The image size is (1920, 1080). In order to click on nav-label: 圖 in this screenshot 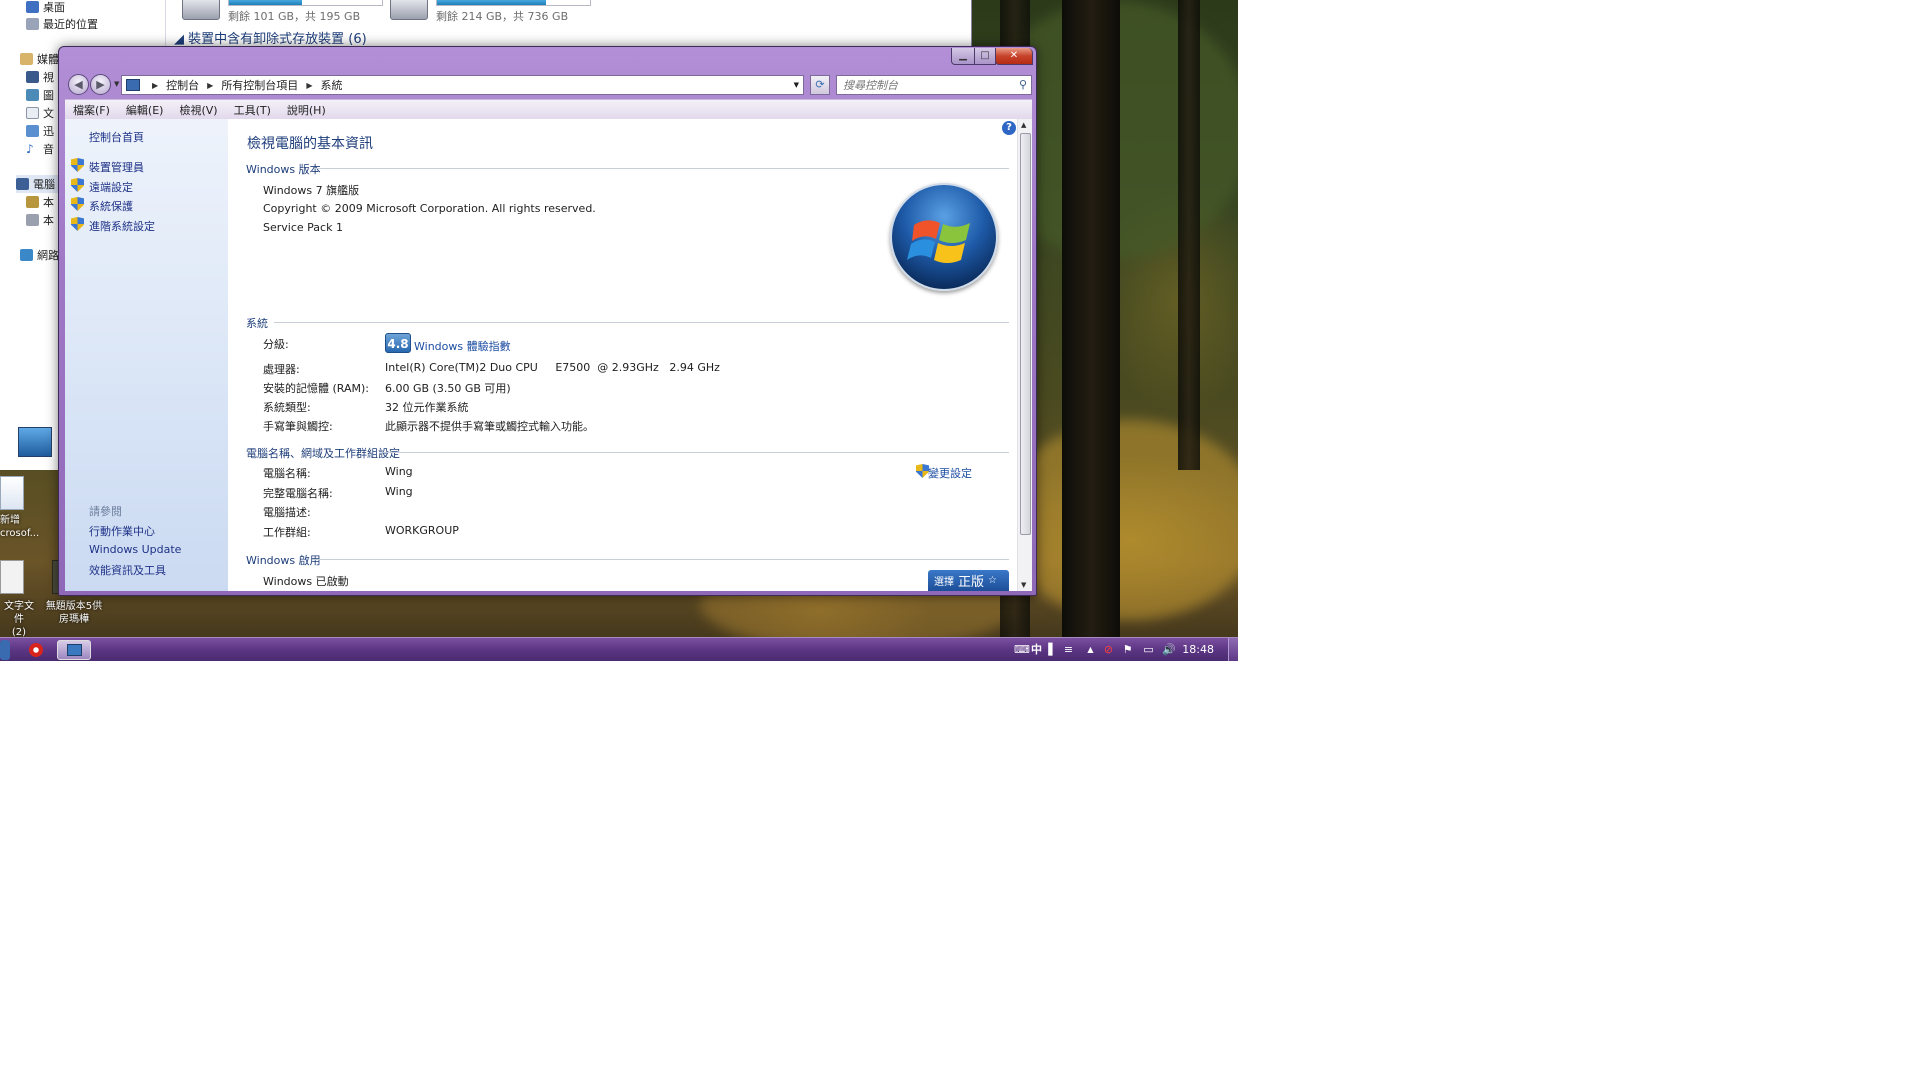, I will do `click(48, 95)`.